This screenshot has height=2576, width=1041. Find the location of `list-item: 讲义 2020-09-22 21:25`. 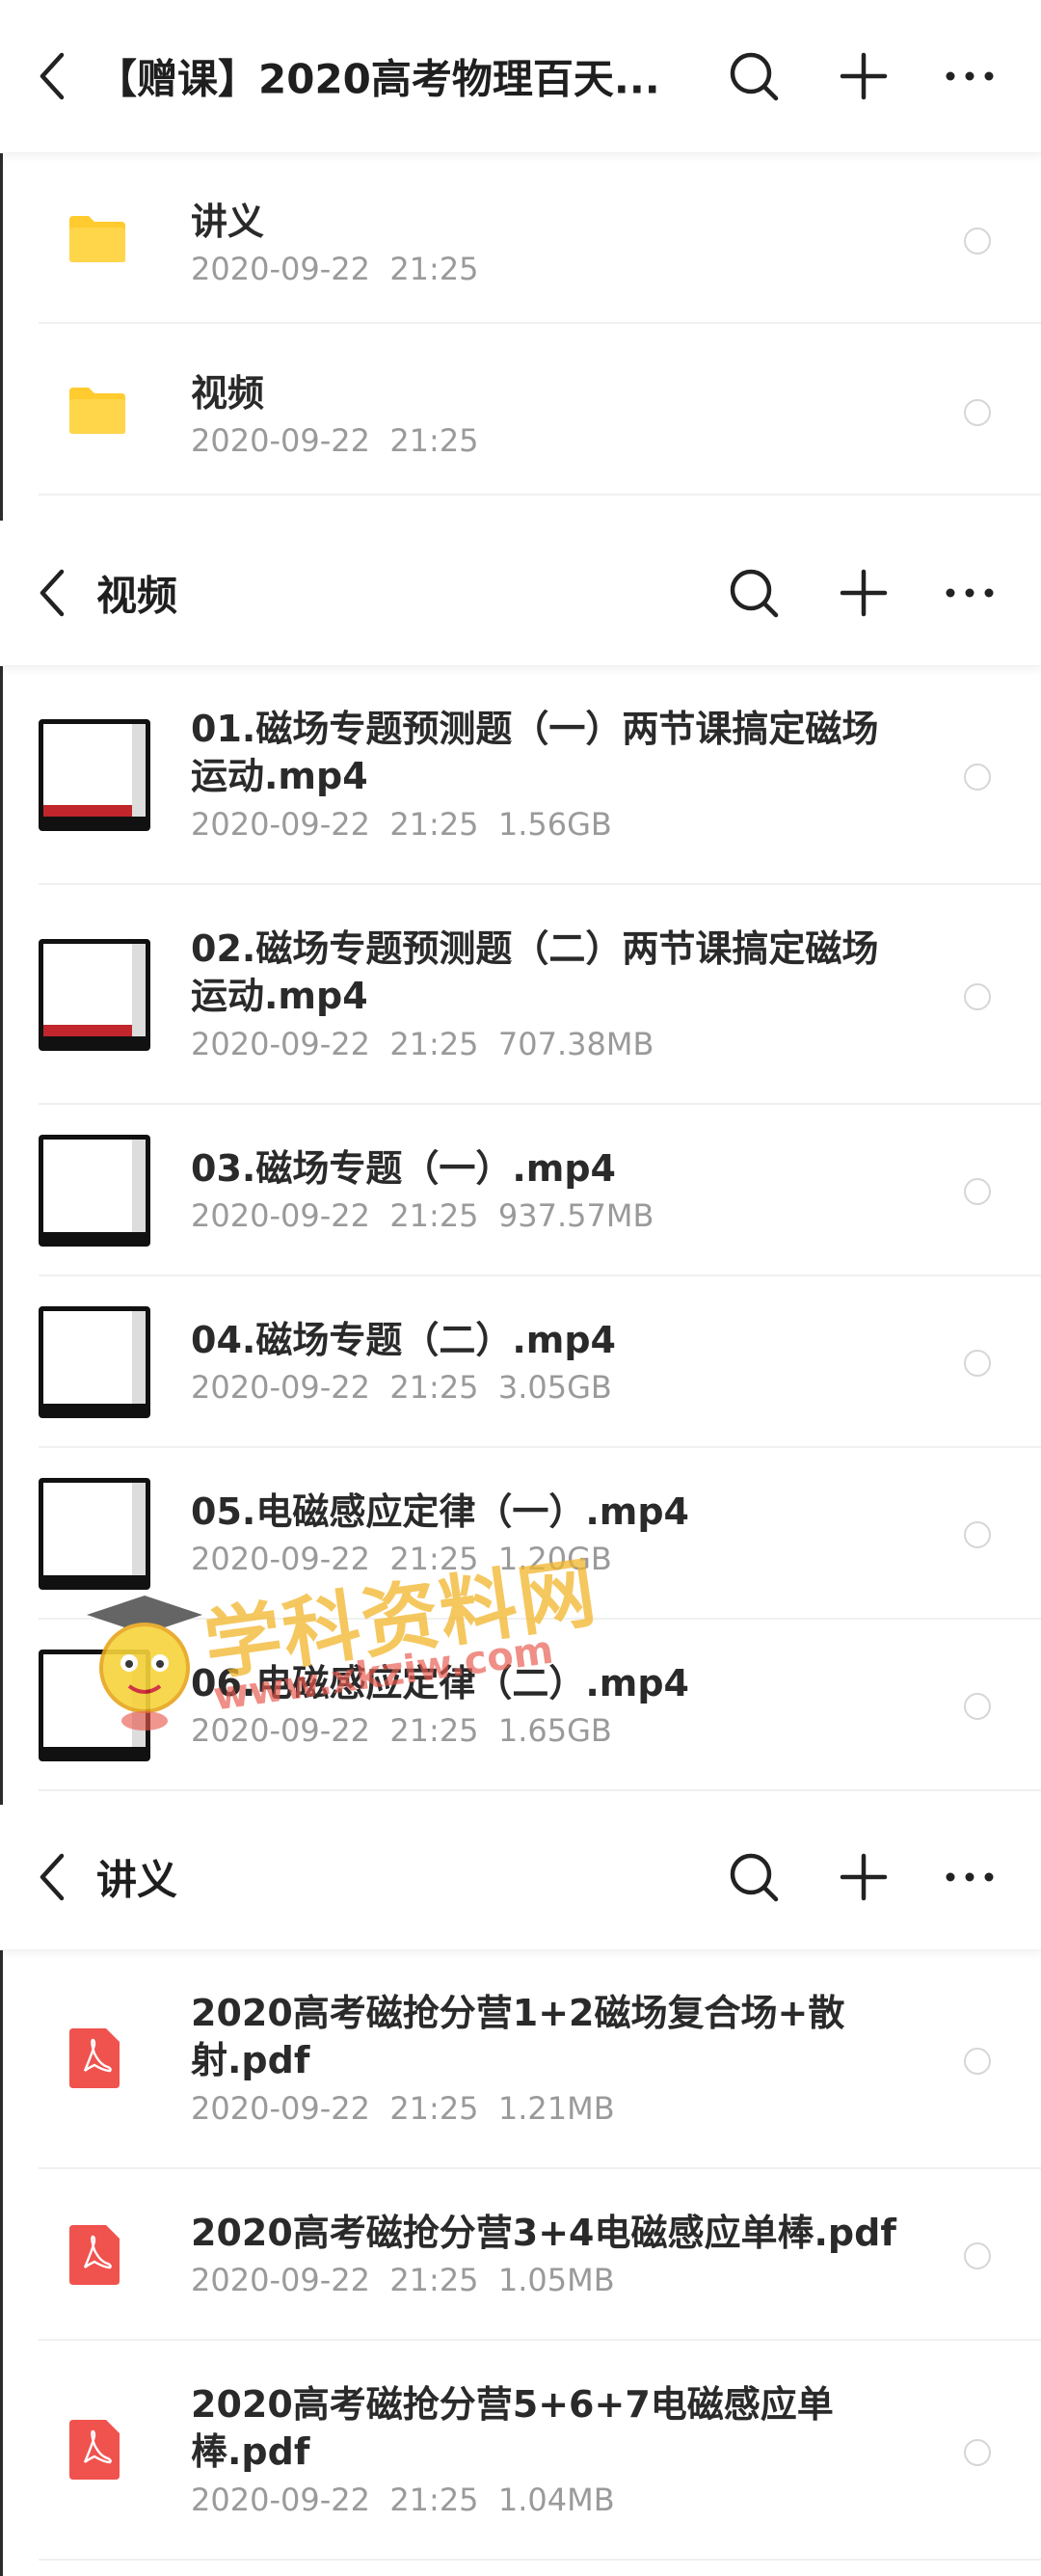

list-item: 讲义 2020-09-22 21:25 is located at coordinates (520, 238).